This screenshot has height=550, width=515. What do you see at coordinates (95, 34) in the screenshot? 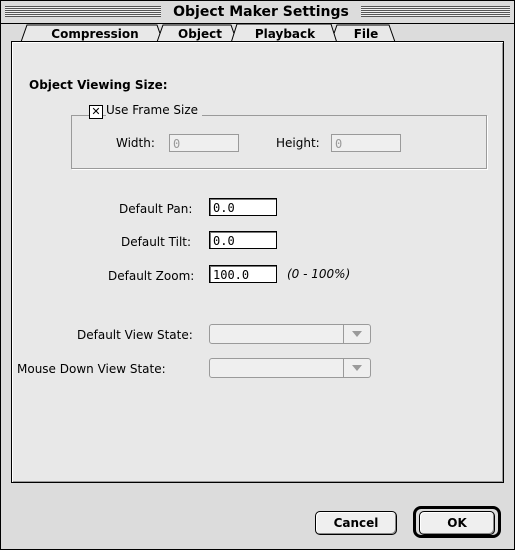
I see `tab-compression: Compression` at bounding box center [95, 34].